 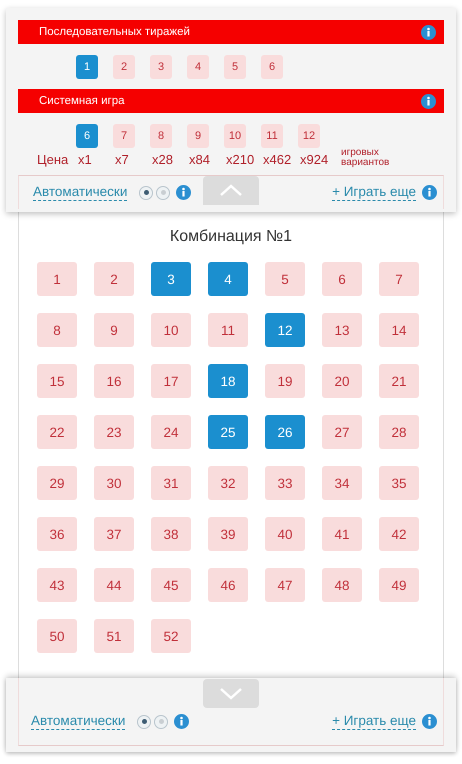 What do you see at coordinates (171, 432) in the screenshot?
I see `number-option: 24` at bounding box center [171, 432].